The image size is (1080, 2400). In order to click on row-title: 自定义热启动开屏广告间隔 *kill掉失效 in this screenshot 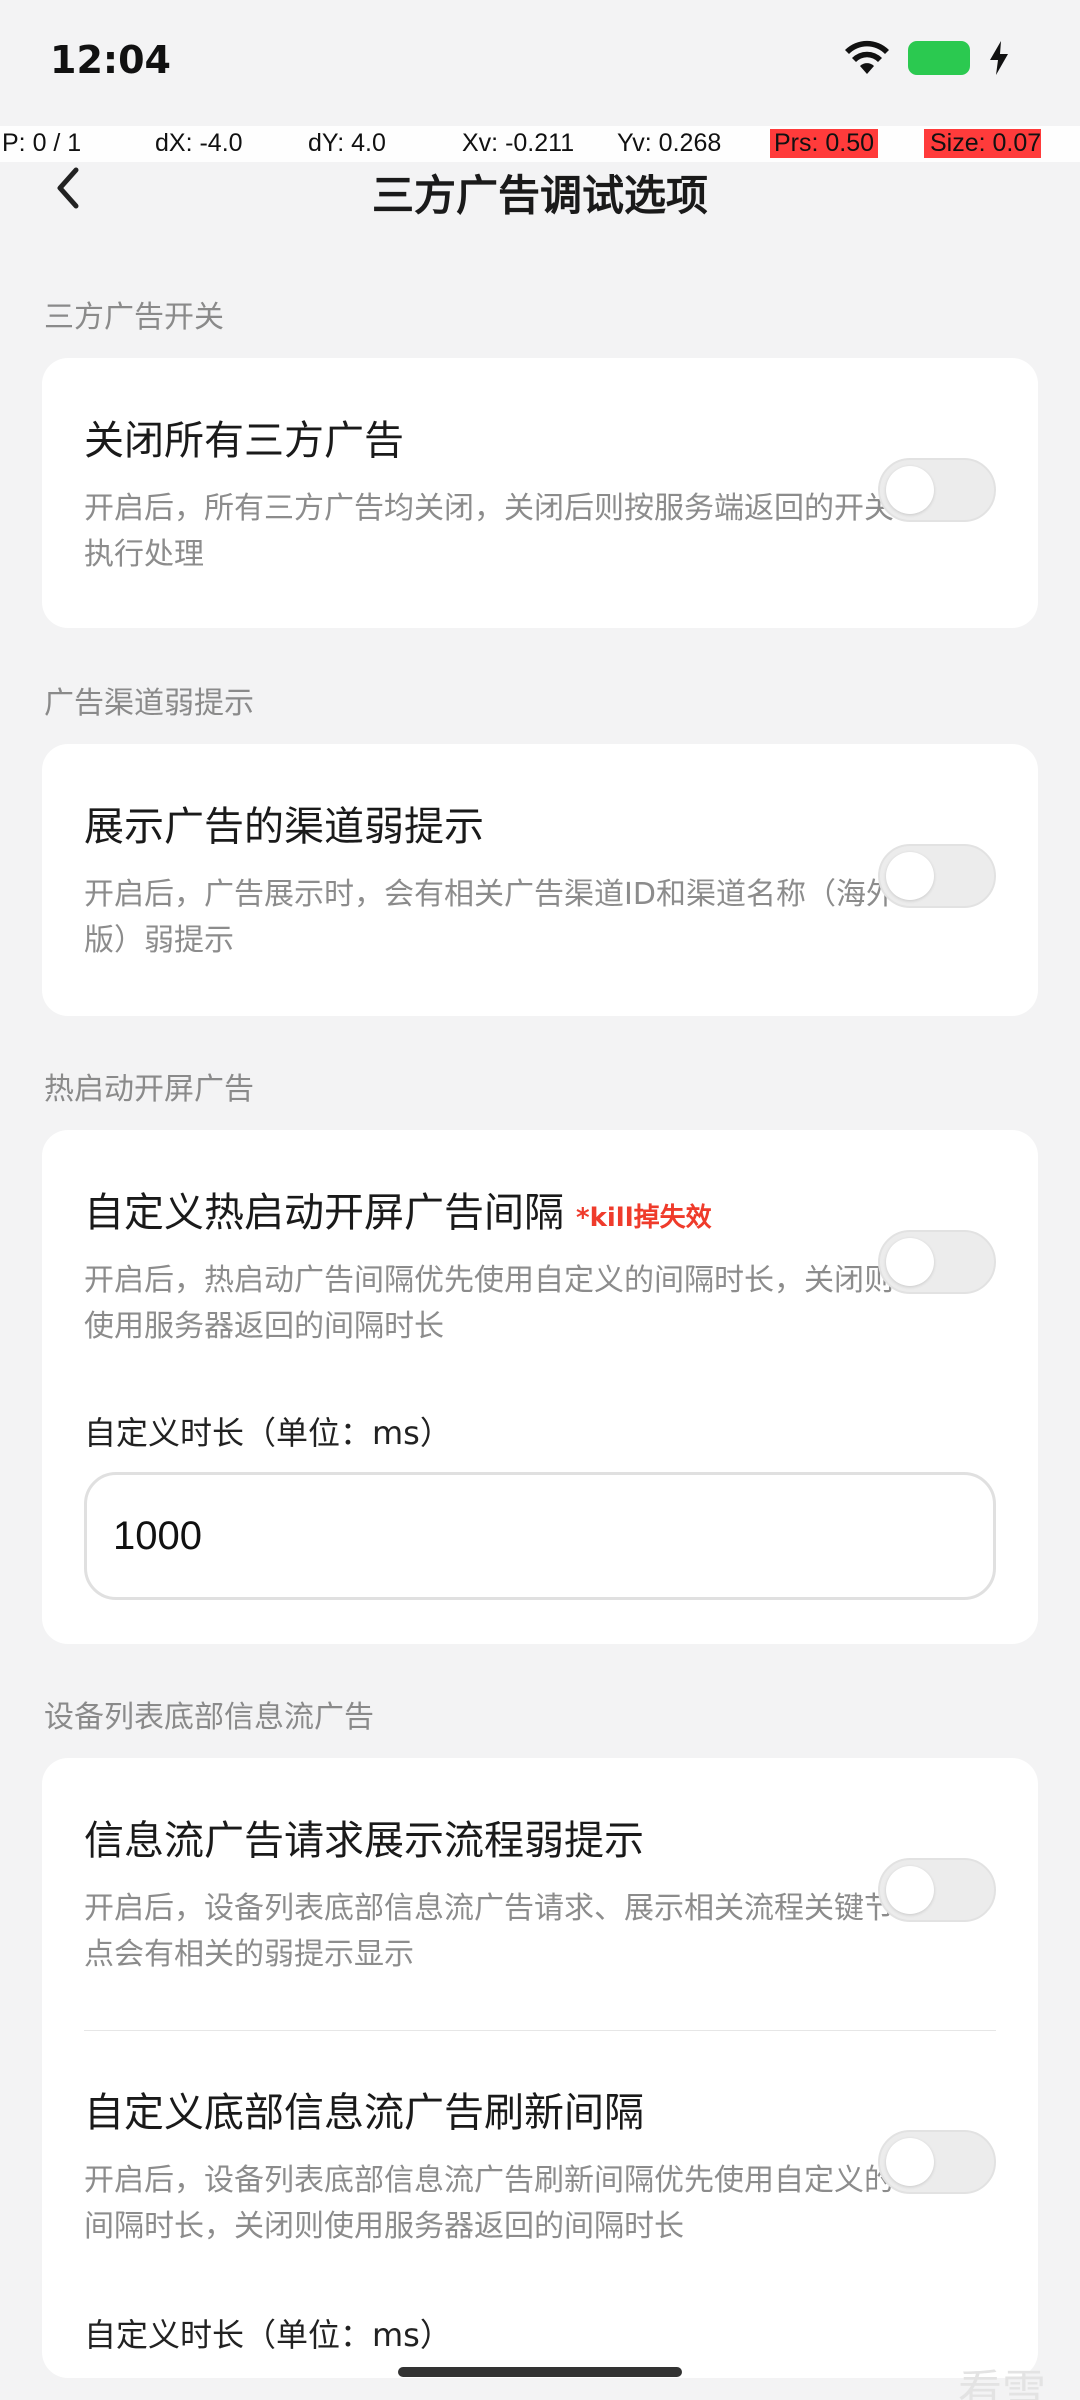, I will do `click(398, 1209)`.